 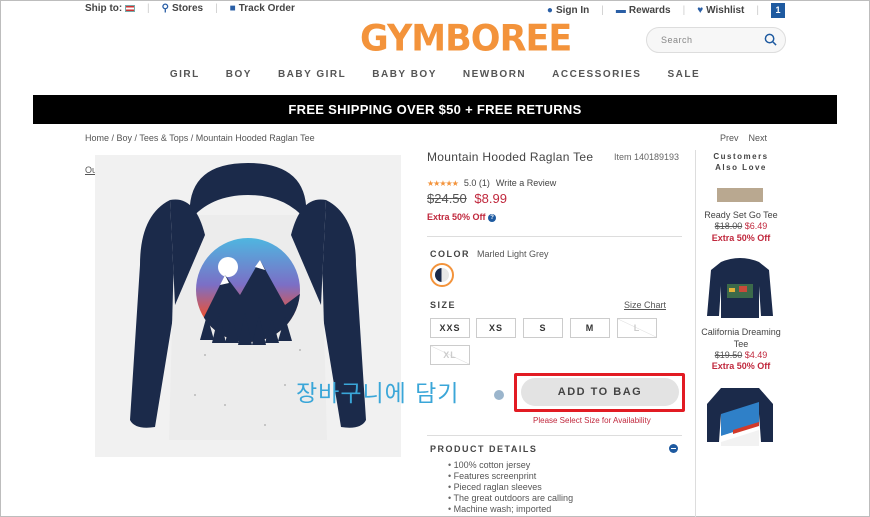 What do you see at coordinates (756, 226) in the screenshot?
I see `sidebar-new-price: $6.49` at bounding box center [756, 226].